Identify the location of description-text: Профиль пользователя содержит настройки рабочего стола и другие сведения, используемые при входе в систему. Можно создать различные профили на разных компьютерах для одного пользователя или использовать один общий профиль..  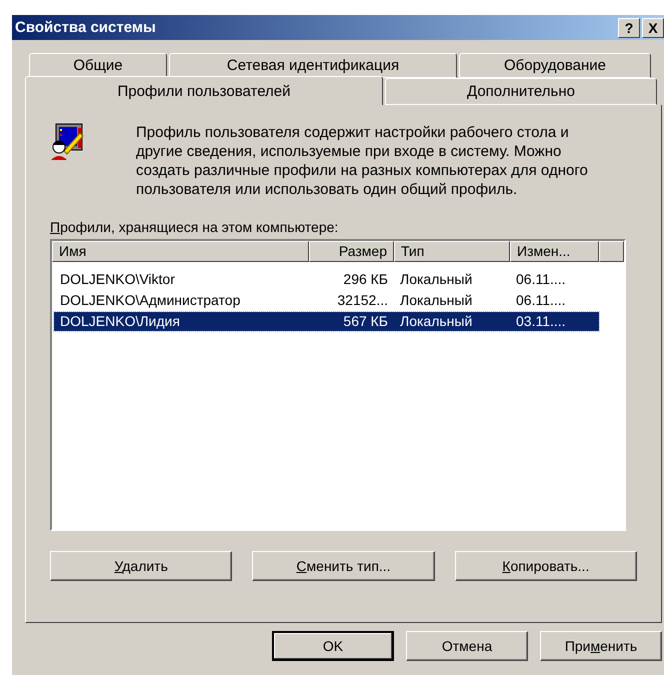
(362, 161).